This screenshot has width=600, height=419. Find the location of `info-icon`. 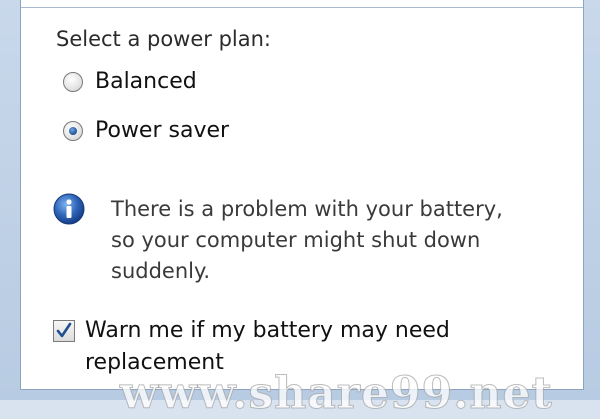

info-icon is located at coordinates (69, 209).